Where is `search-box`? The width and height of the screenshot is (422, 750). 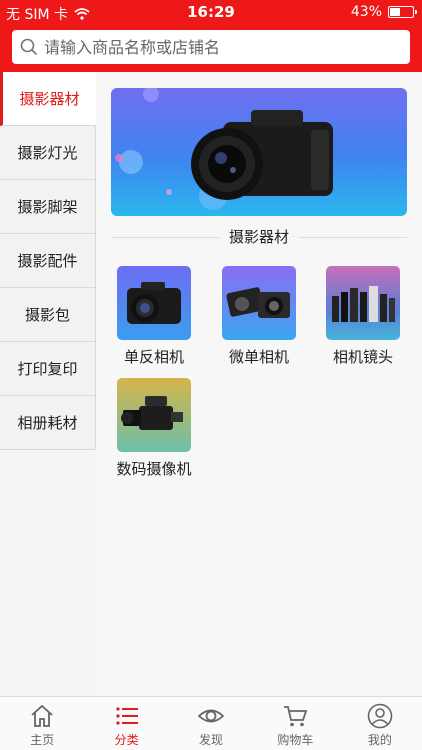
search-box is located at coordinates (211, 47).